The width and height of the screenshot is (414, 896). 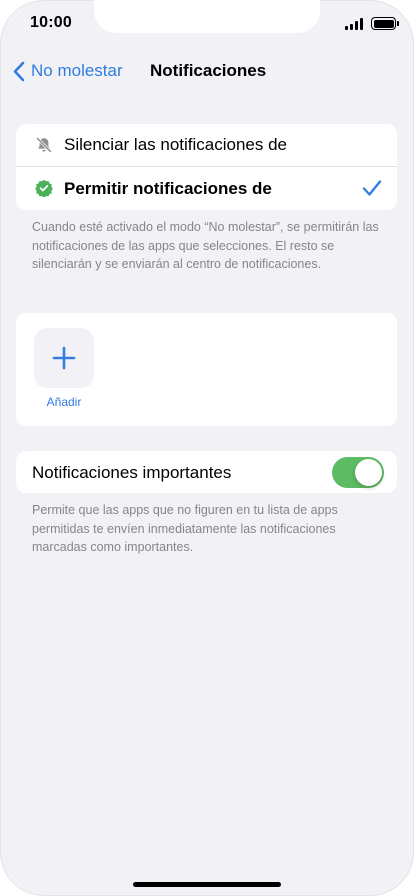 What do you see at coordinates (64, 402) in the screenshot?
I see `add-app-label: Añadir` at bounding box center [64, 402].